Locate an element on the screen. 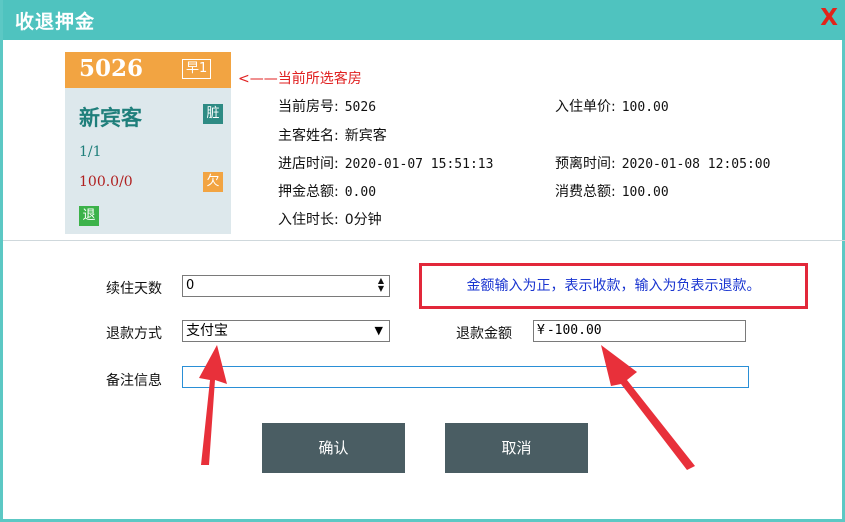 The image size is (845, 522). info-consume-total: 消费总额: 100.00 is located at coordinates (612, 191).